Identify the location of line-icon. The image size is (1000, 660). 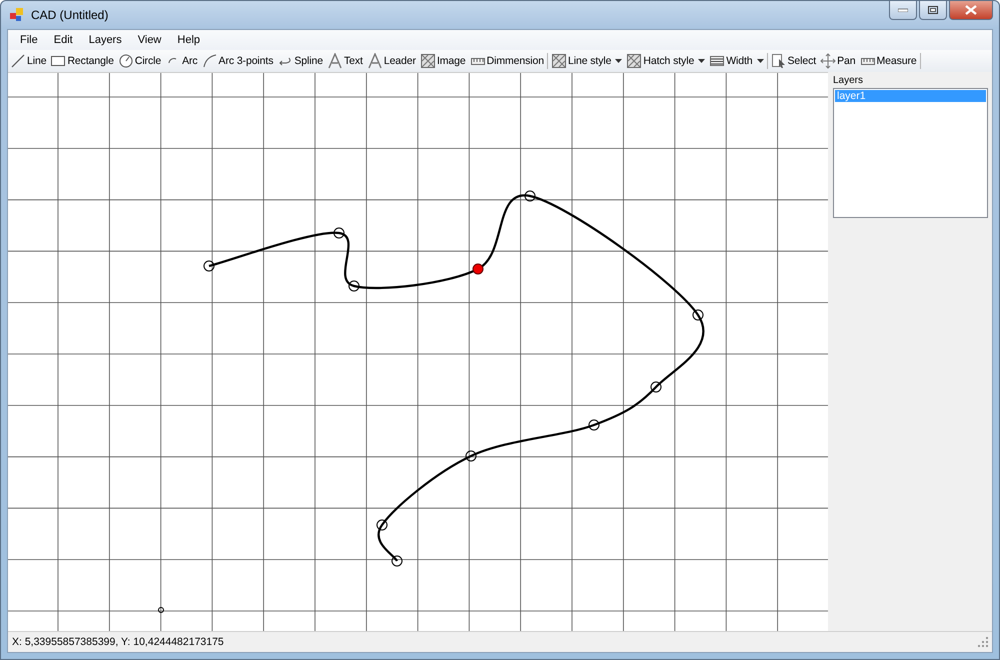
(18, 61).